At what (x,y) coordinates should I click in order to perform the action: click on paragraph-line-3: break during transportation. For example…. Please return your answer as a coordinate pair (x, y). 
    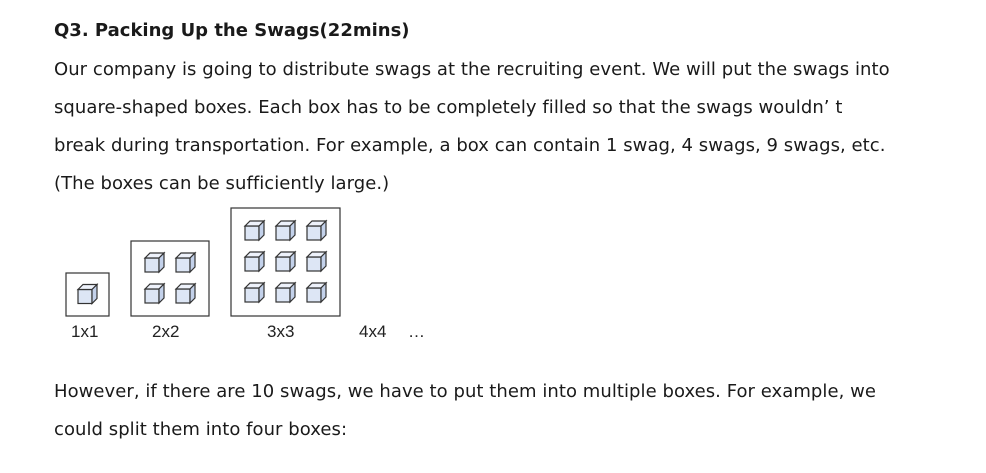
    Looking at the image, I should click on (470, 145).